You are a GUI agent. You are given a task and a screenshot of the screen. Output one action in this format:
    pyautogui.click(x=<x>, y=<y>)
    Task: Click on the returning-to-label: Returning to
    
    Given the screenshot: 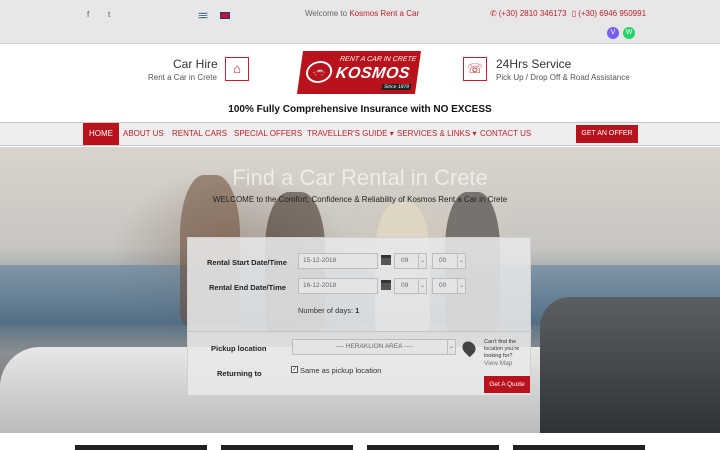 What is the action you would take?
    pyautogui.click(x=239, y=373)
    